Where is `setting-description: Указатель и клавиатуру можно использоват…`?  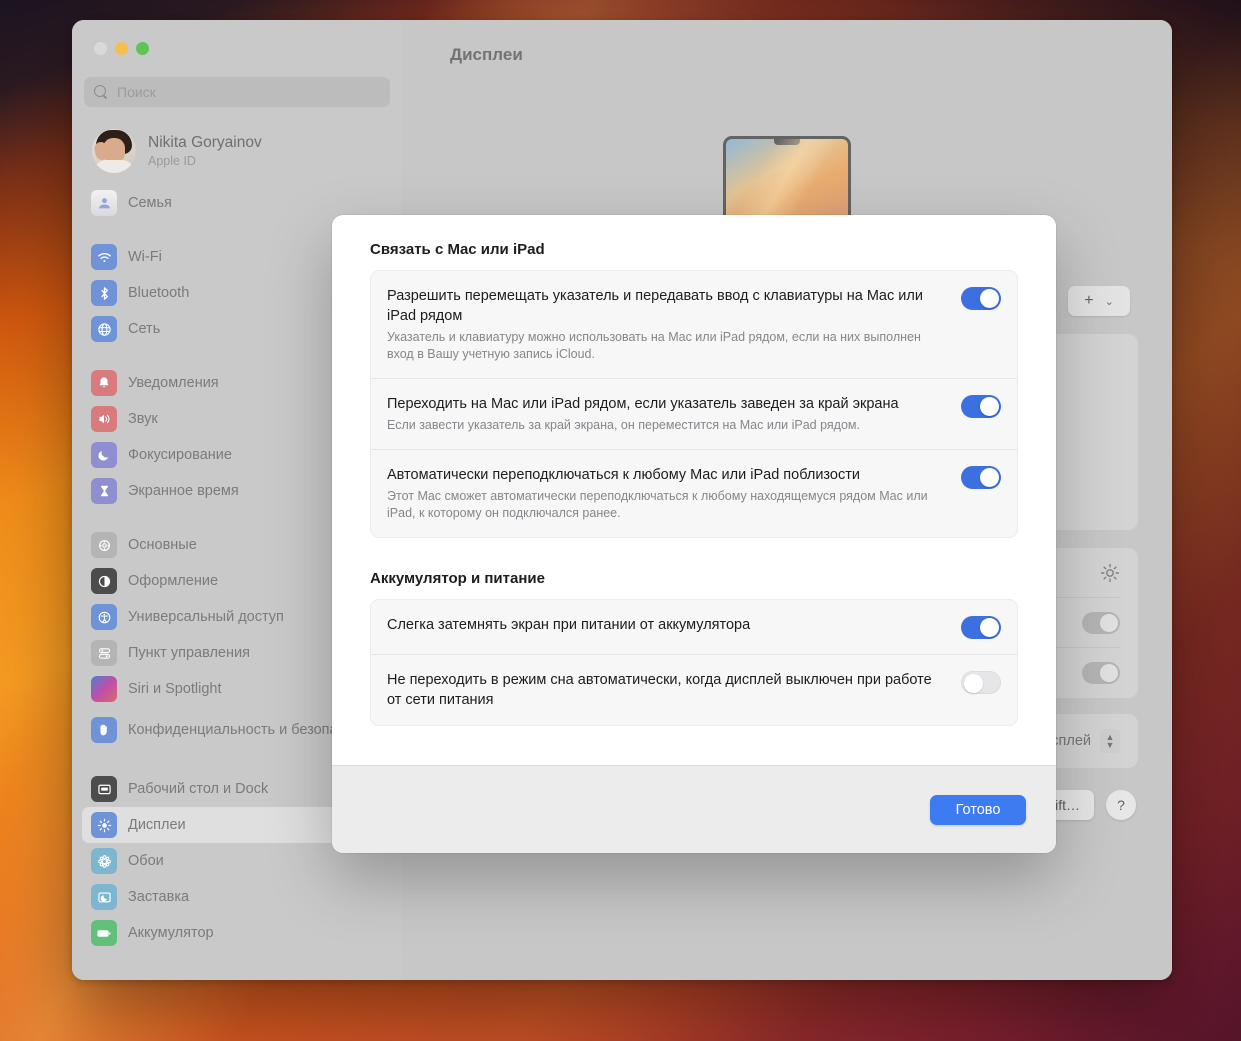
setting-description: Указатель и клавиатуру можно использоват… is located at coordinates (654, 345).